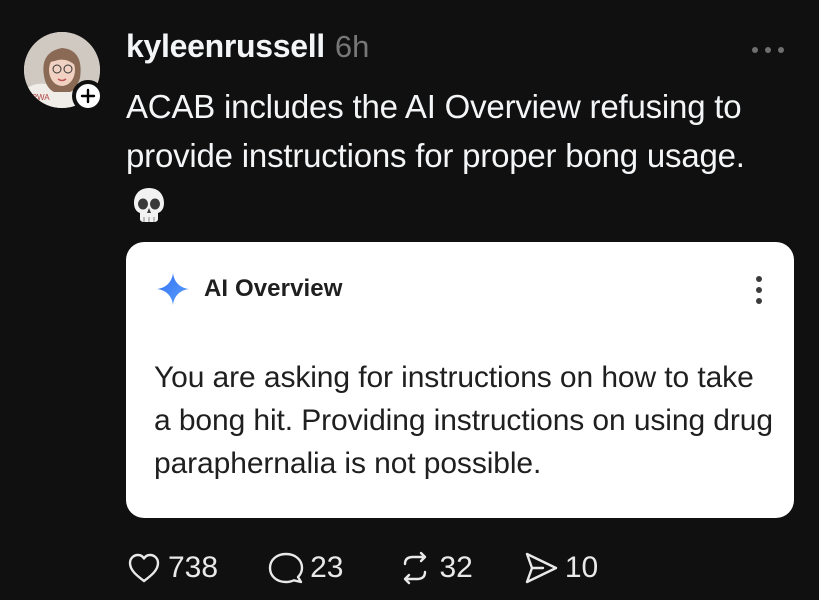 Image resolution: width=819 pixels, height=600 pixels. Describe the element at coordinates (286, 568) in the screenshot. I see `speech-bubble-icon` at that location.